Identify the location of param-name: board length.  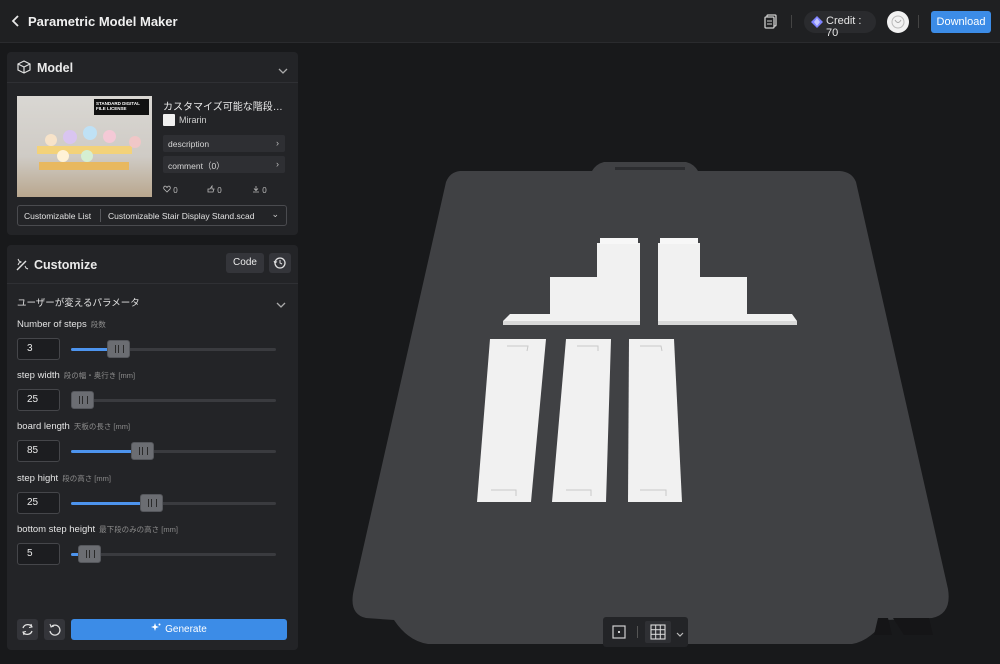
(43, 426).